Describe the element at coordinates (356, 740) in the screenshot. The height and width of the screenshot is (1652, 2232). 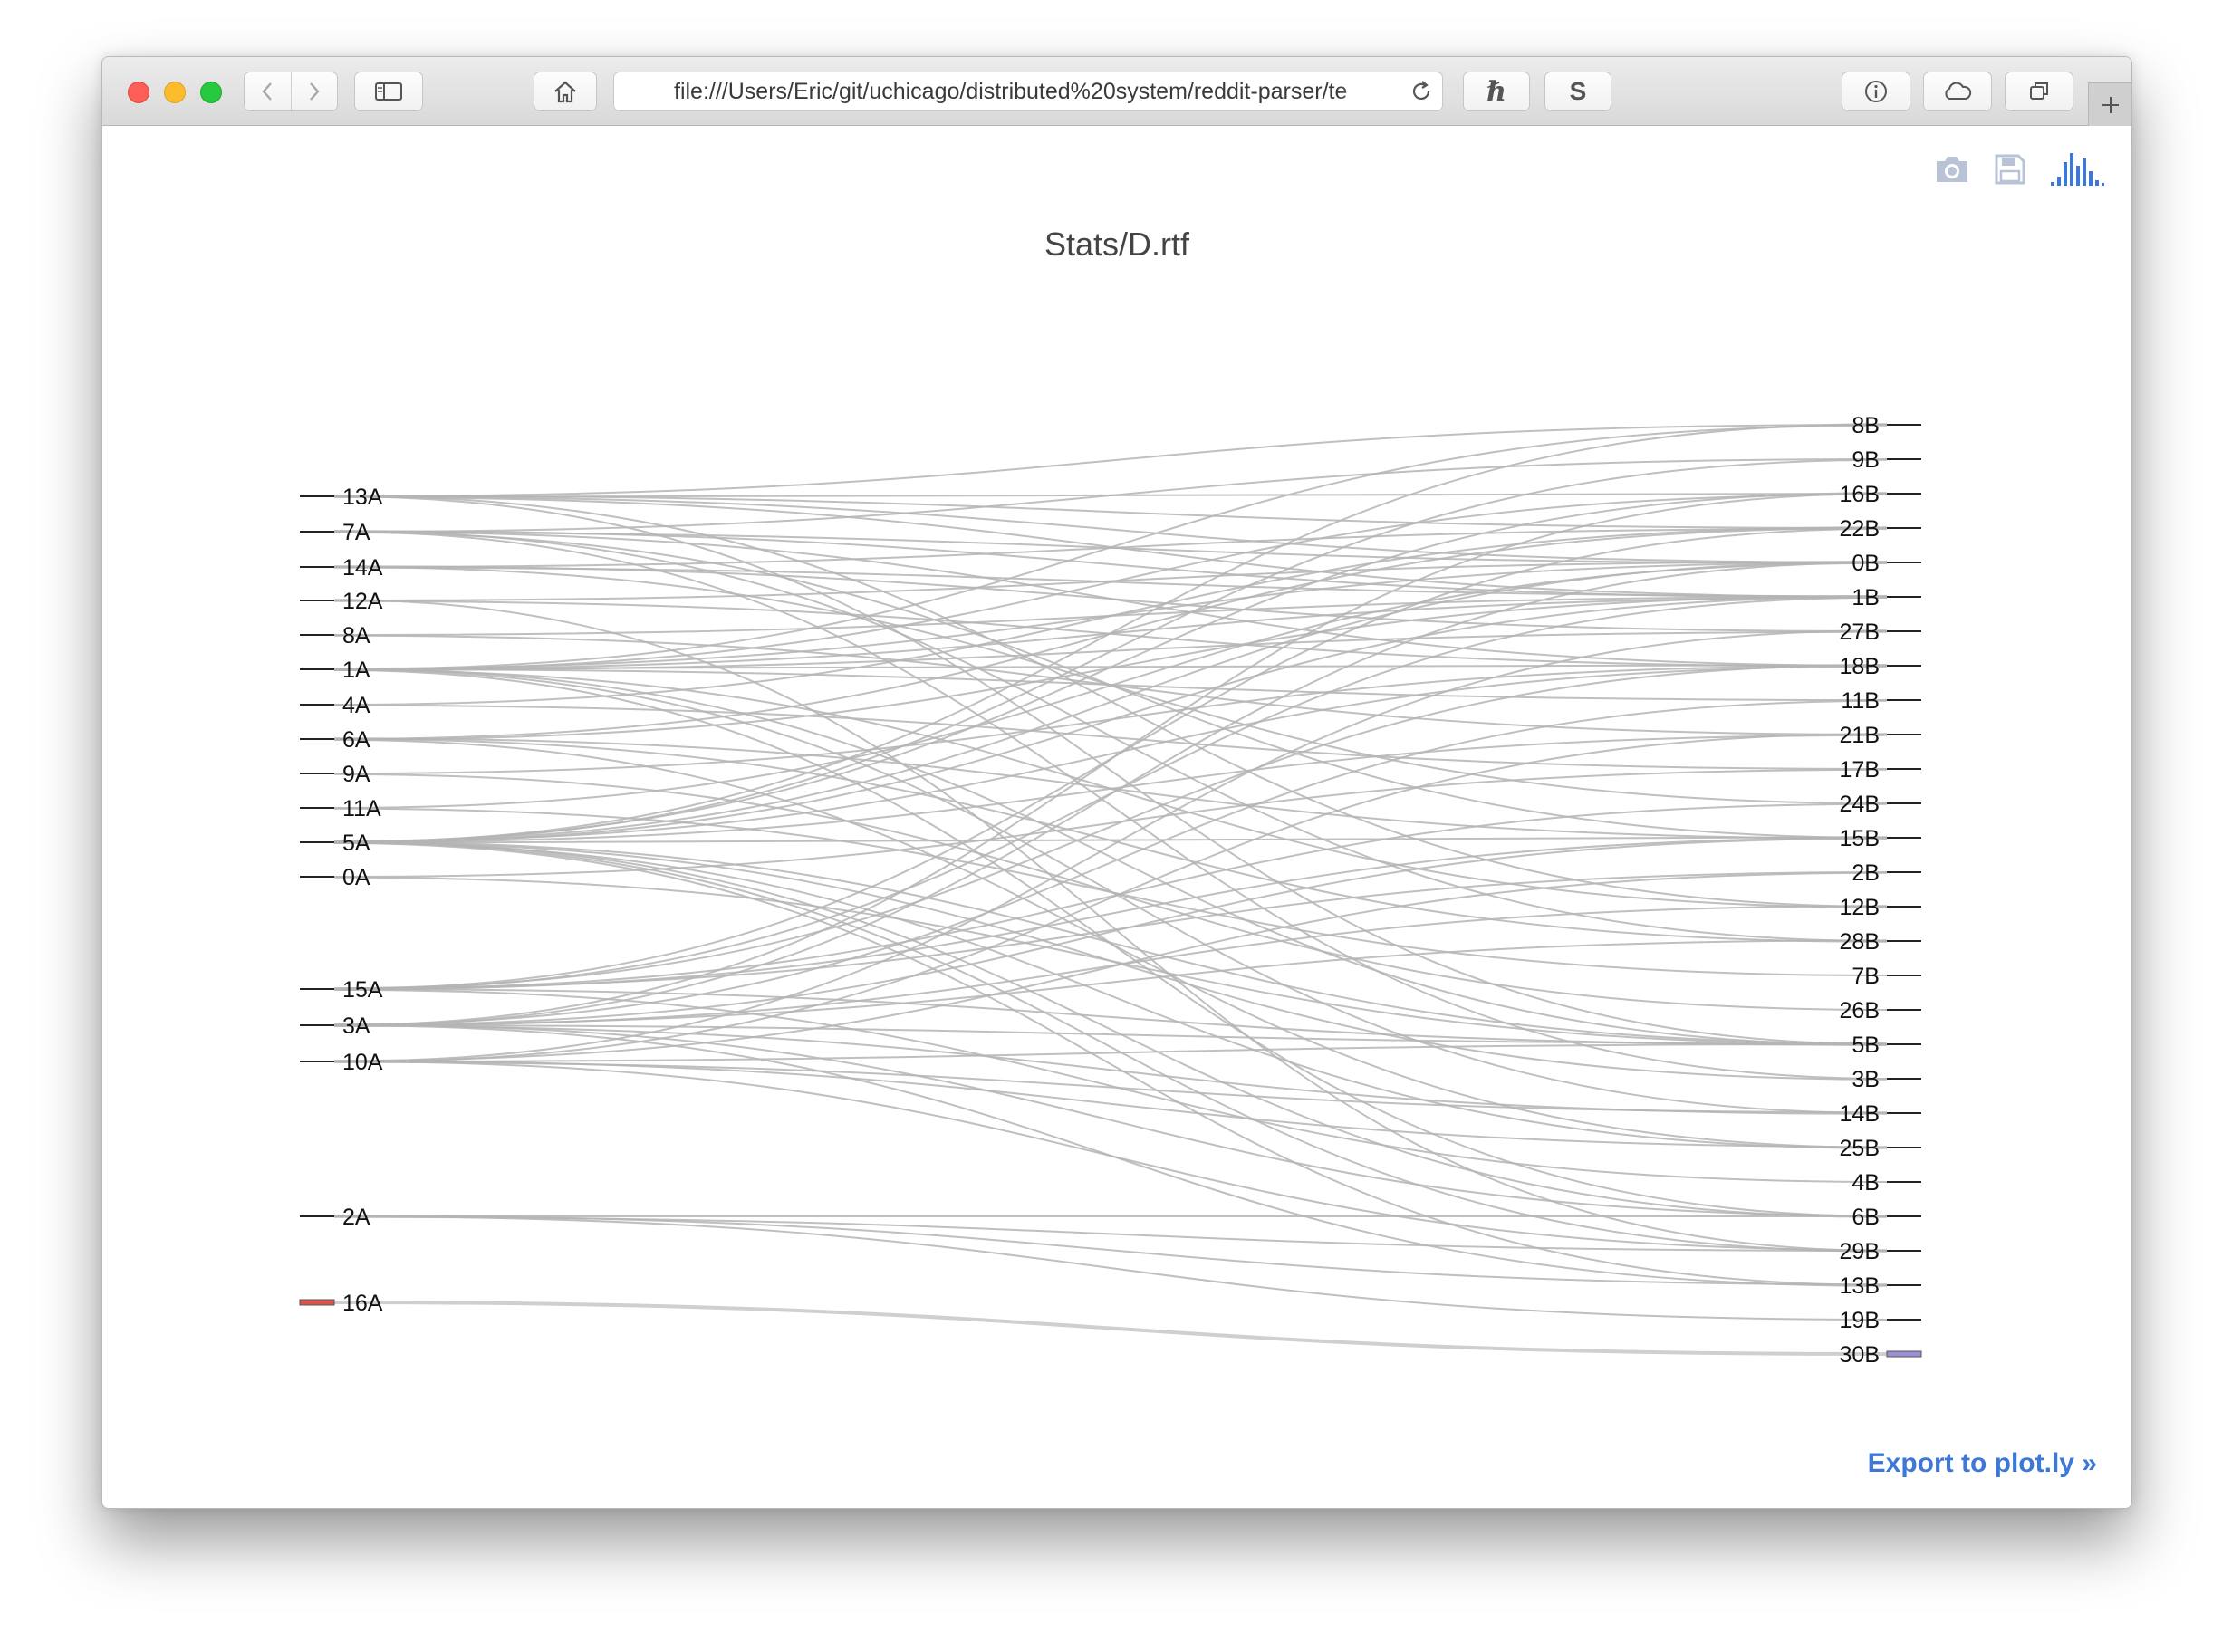
I see `sankey-node-label-6A: 6A` at that location.